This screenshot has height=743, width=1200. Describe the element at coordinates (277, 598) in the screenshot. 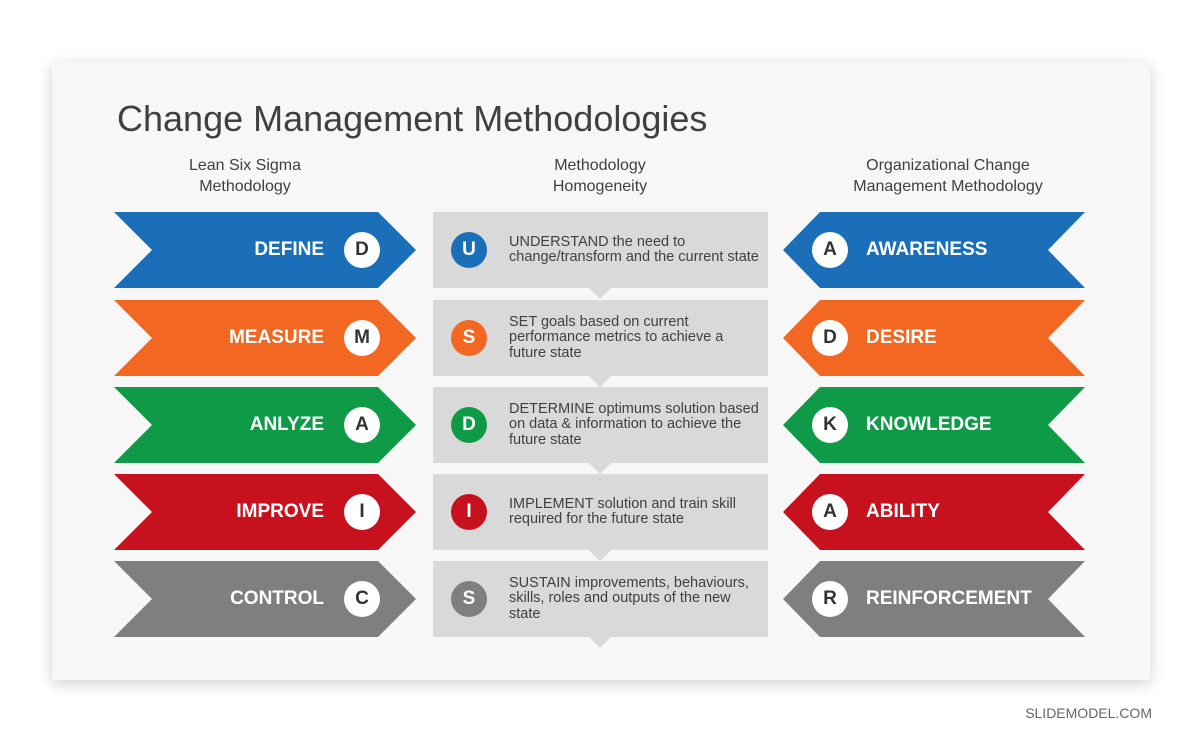

I see `left-label: CONTROL` at that location.